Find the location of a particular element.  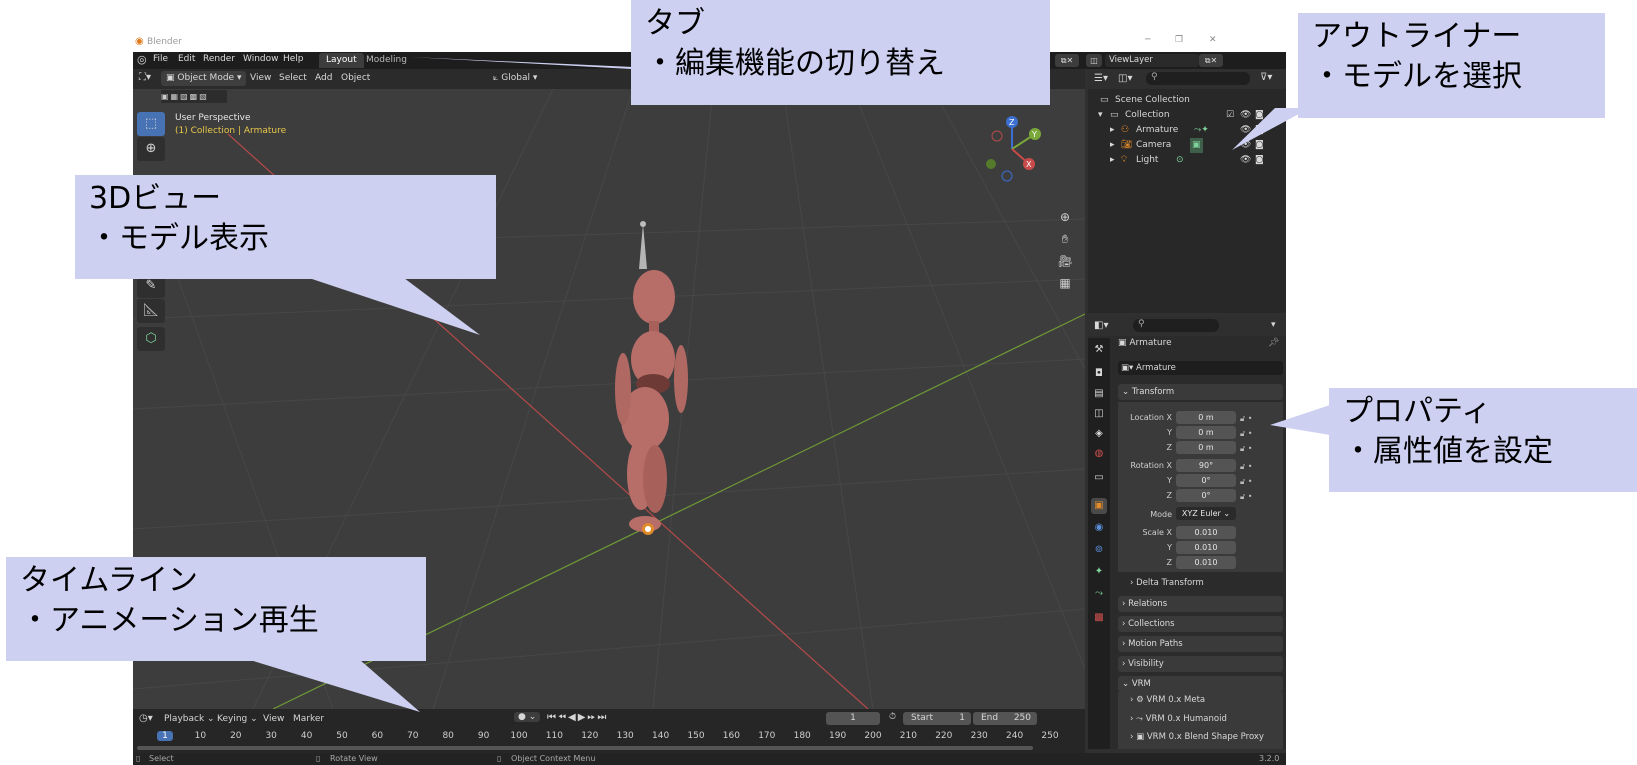

tab-callout-title: タブ is located at coordinates (675, 23).